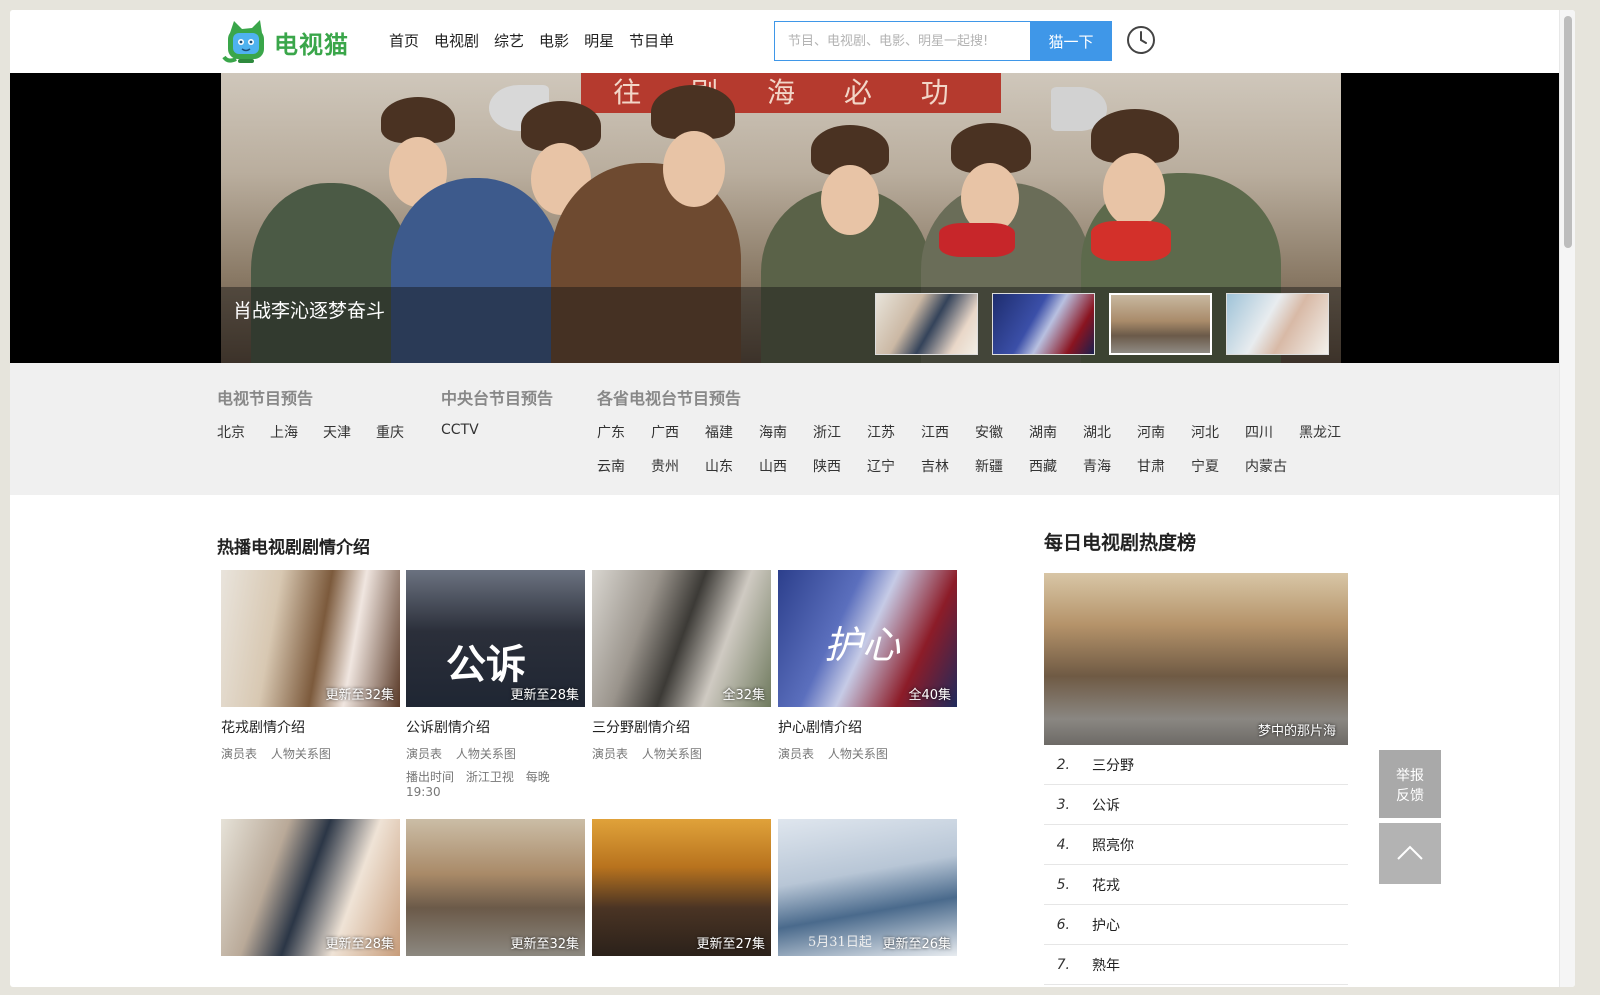 This screenshot has width=1600, height=995. I want to click on ranking-list: 2. 三分野 3. 公诉 4. 照亮你 5. 花戎 6. 护心 7. 熟年, so click(1196, 865).